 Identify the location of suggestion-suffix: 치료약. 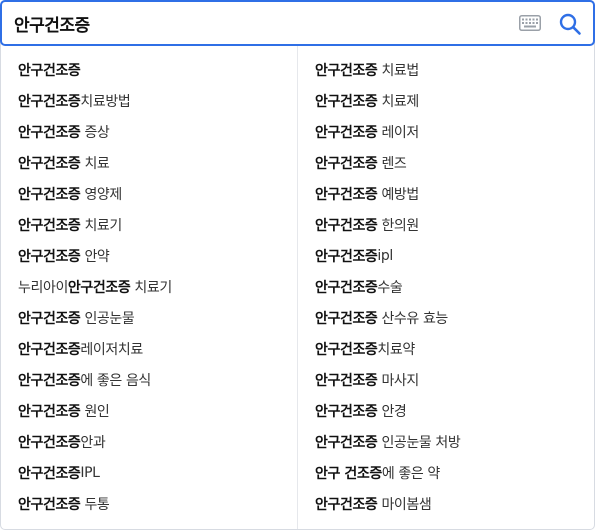
(396, 349).